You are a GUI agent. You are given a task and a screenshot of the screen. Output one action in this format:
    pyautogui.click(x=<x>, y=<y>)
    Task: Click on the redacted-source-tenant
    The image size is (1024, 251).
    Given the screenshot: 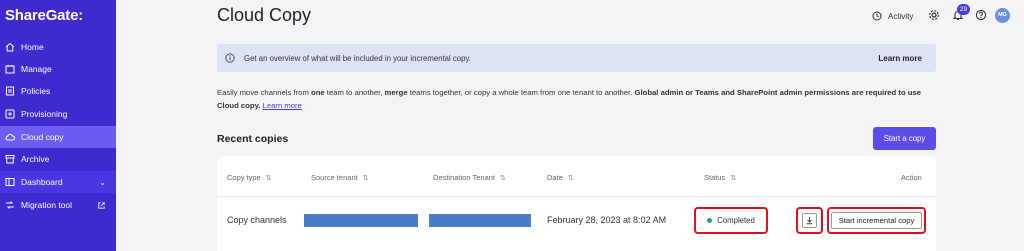 What is the action you would take?
    pyautogui.click(x=361, y=220)
    